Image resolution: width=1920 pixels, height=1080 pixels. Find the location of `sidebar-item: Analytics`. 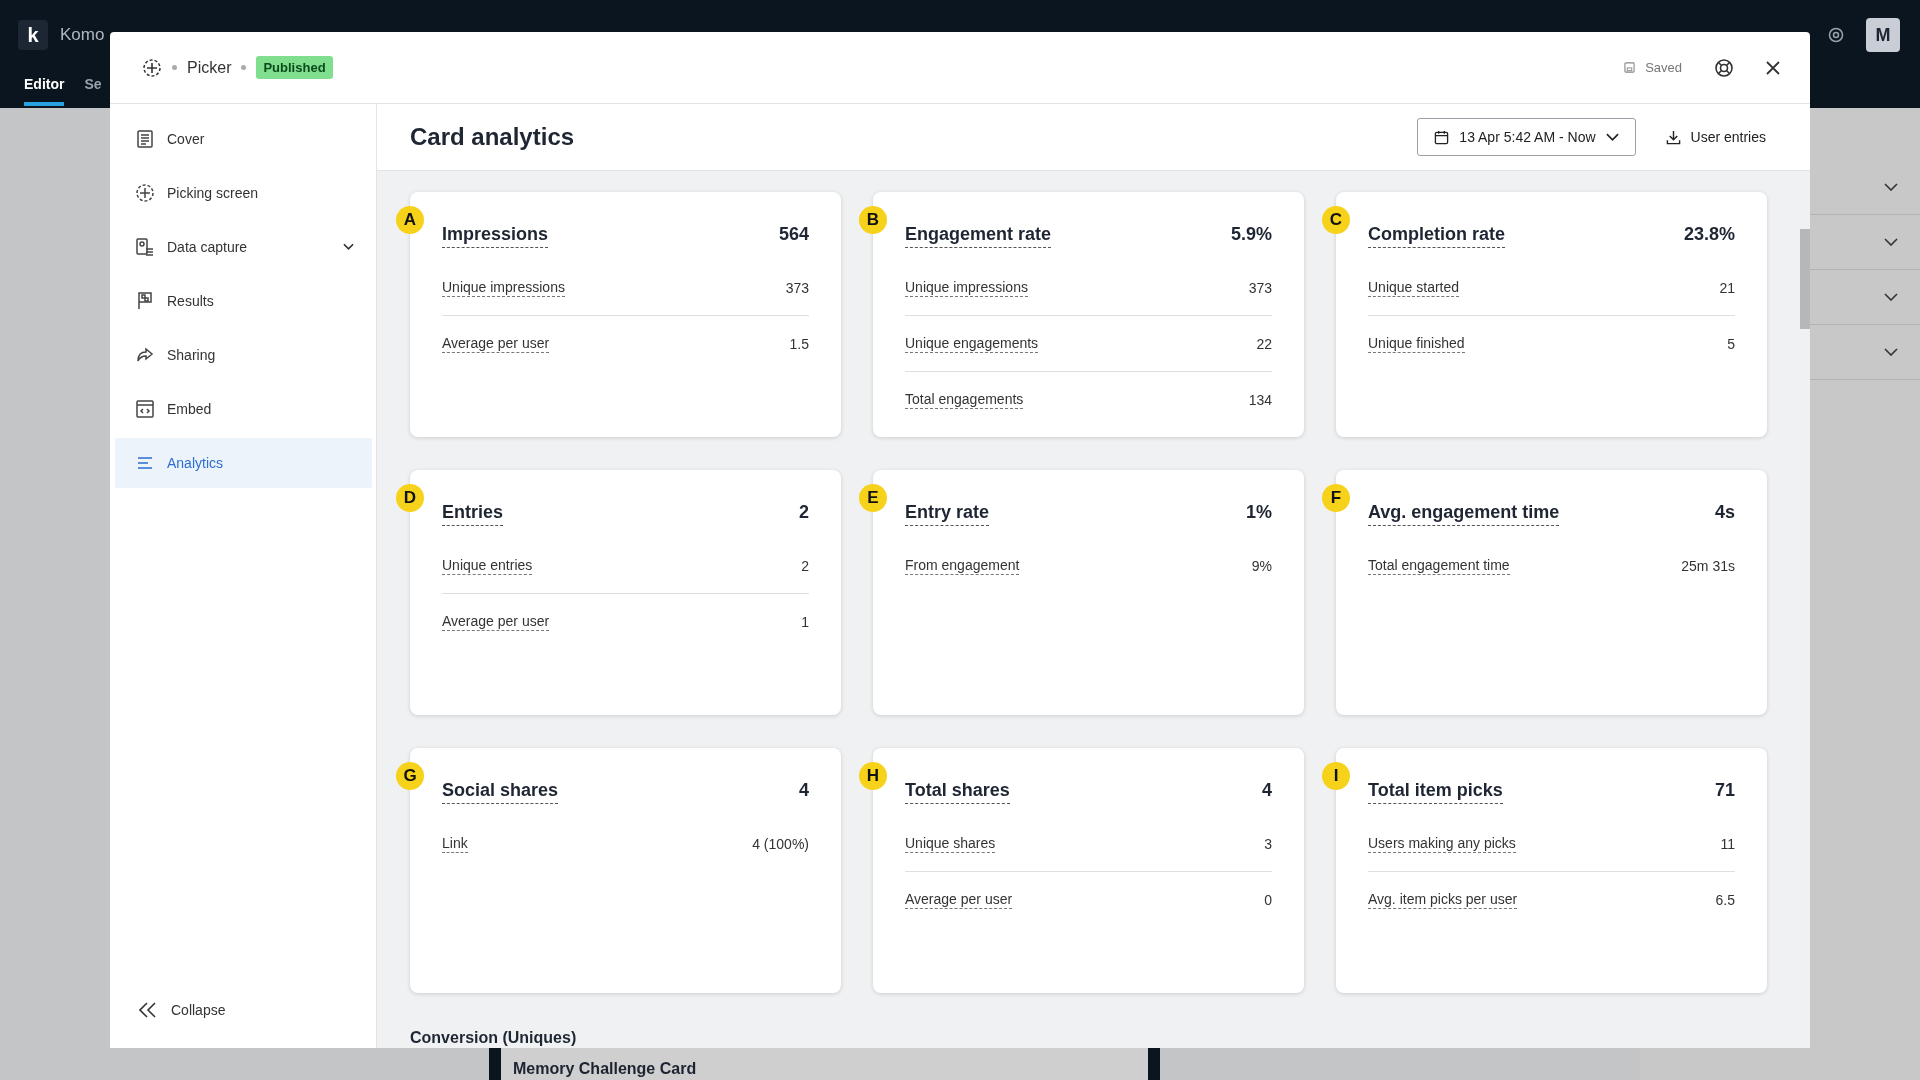

sidebar-item: Analytics is located at coordinates (243, 463).